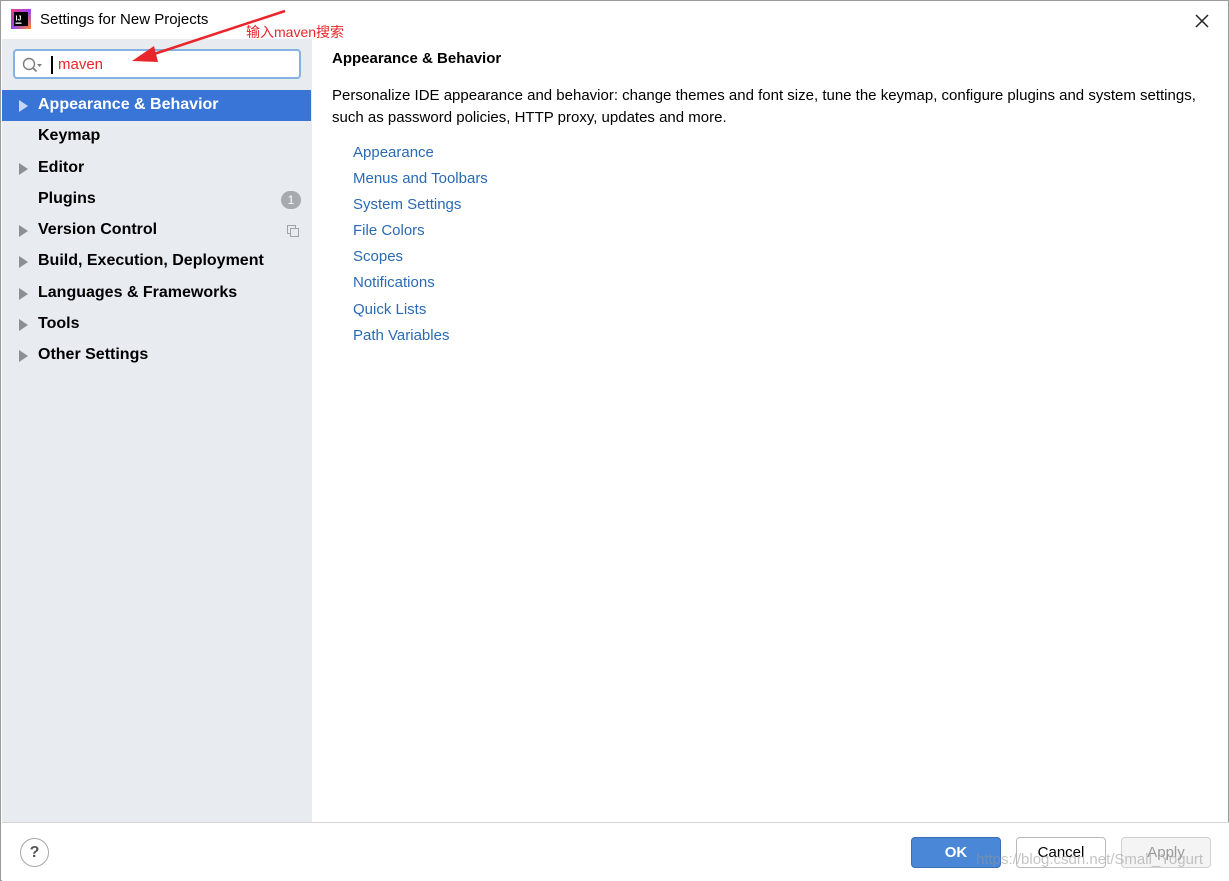 The height and width of the screenshot is (881, 1229). What do you see at coordinates (151, 261) in the screenshot?
I see `sidebar-item-label: Build, Execution, Deployment` at bounding box center [151, 261].